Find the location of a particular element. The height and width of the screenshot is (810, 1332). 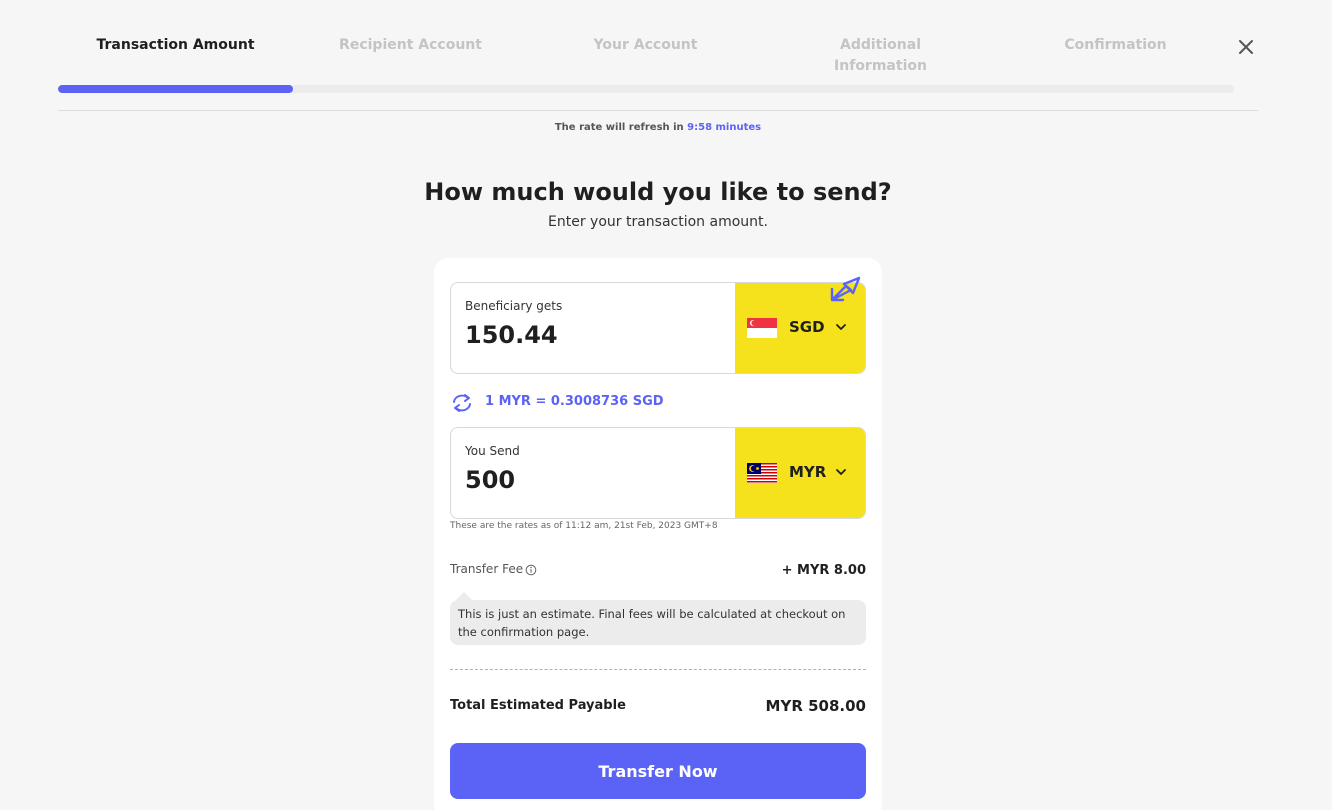

rate-refresh-note: The rate will refresh in 9:58 minutes is located at coordinates (658, 127).